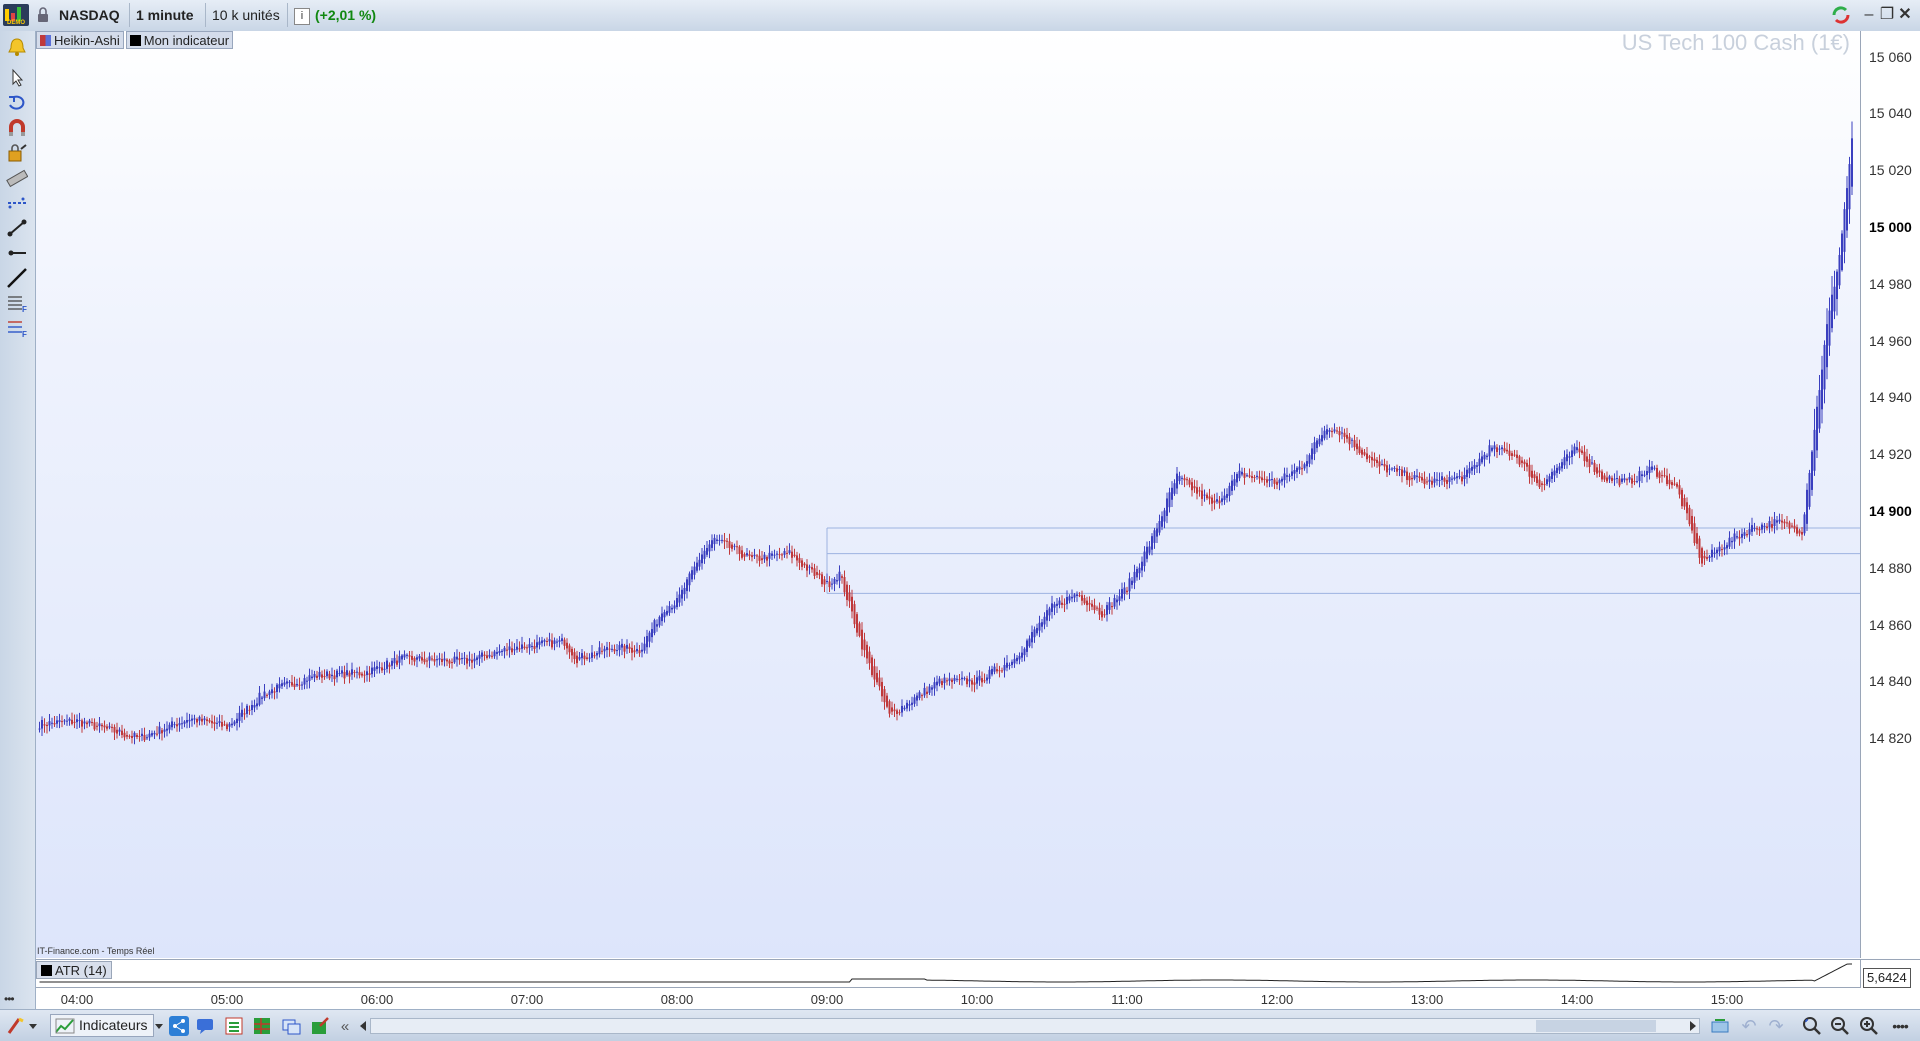 This screenshot has height=1041, width=1920. What do you see at coordinates (17, 178) in the screenshot?
I see `ruler-icon` at bounding box center [17, 178].